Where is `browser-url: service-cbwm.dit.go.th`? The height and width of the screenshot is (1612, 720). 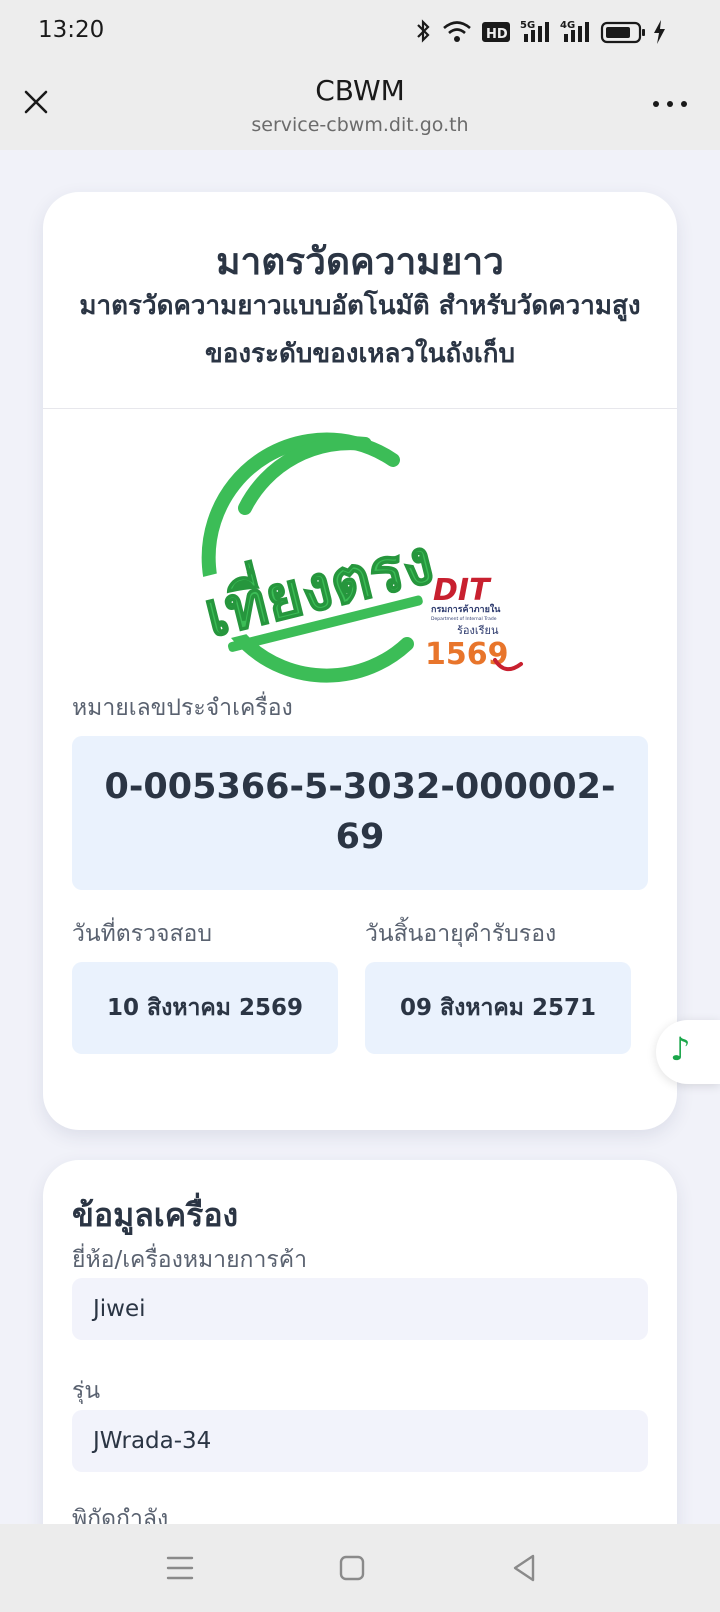
browser-url: service-cbwm.dit.go.th is located at coordinates (360, 125).